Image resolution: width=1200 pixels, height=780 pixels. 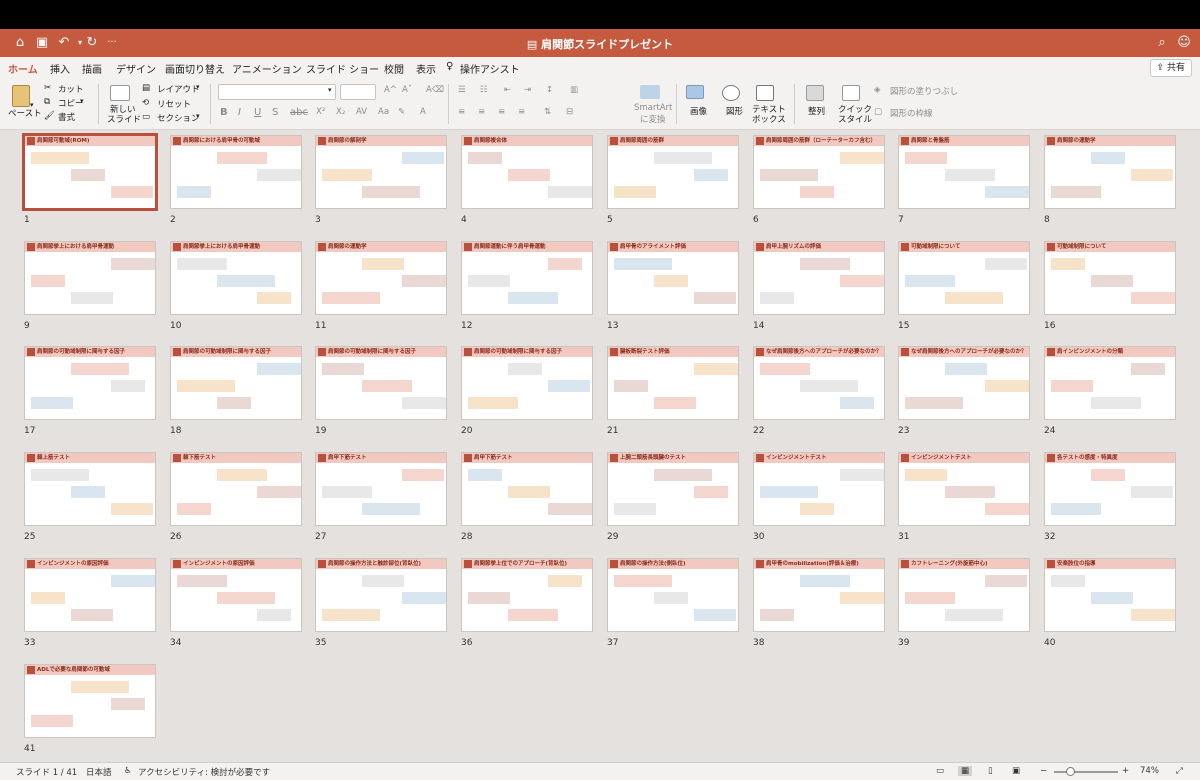 What do you see at coordinates (32, 105) in the screenshot?
I see `paste-dropdown-icon: ▾` at bounding box center [32, 105].